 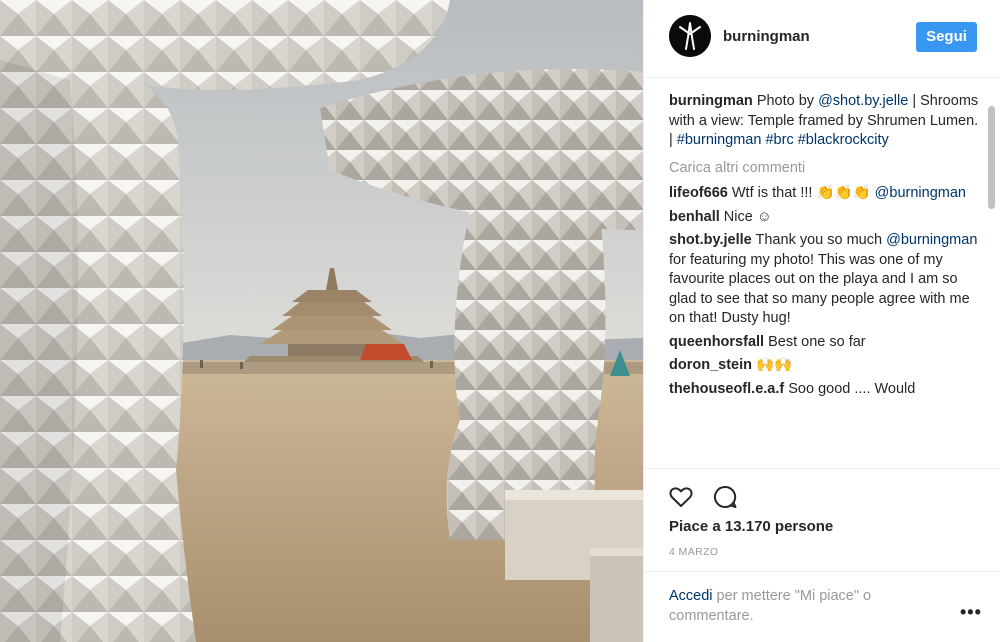 I want to click on comment-item: doron_stein 🙌🙌, so click(x=825, y=366).